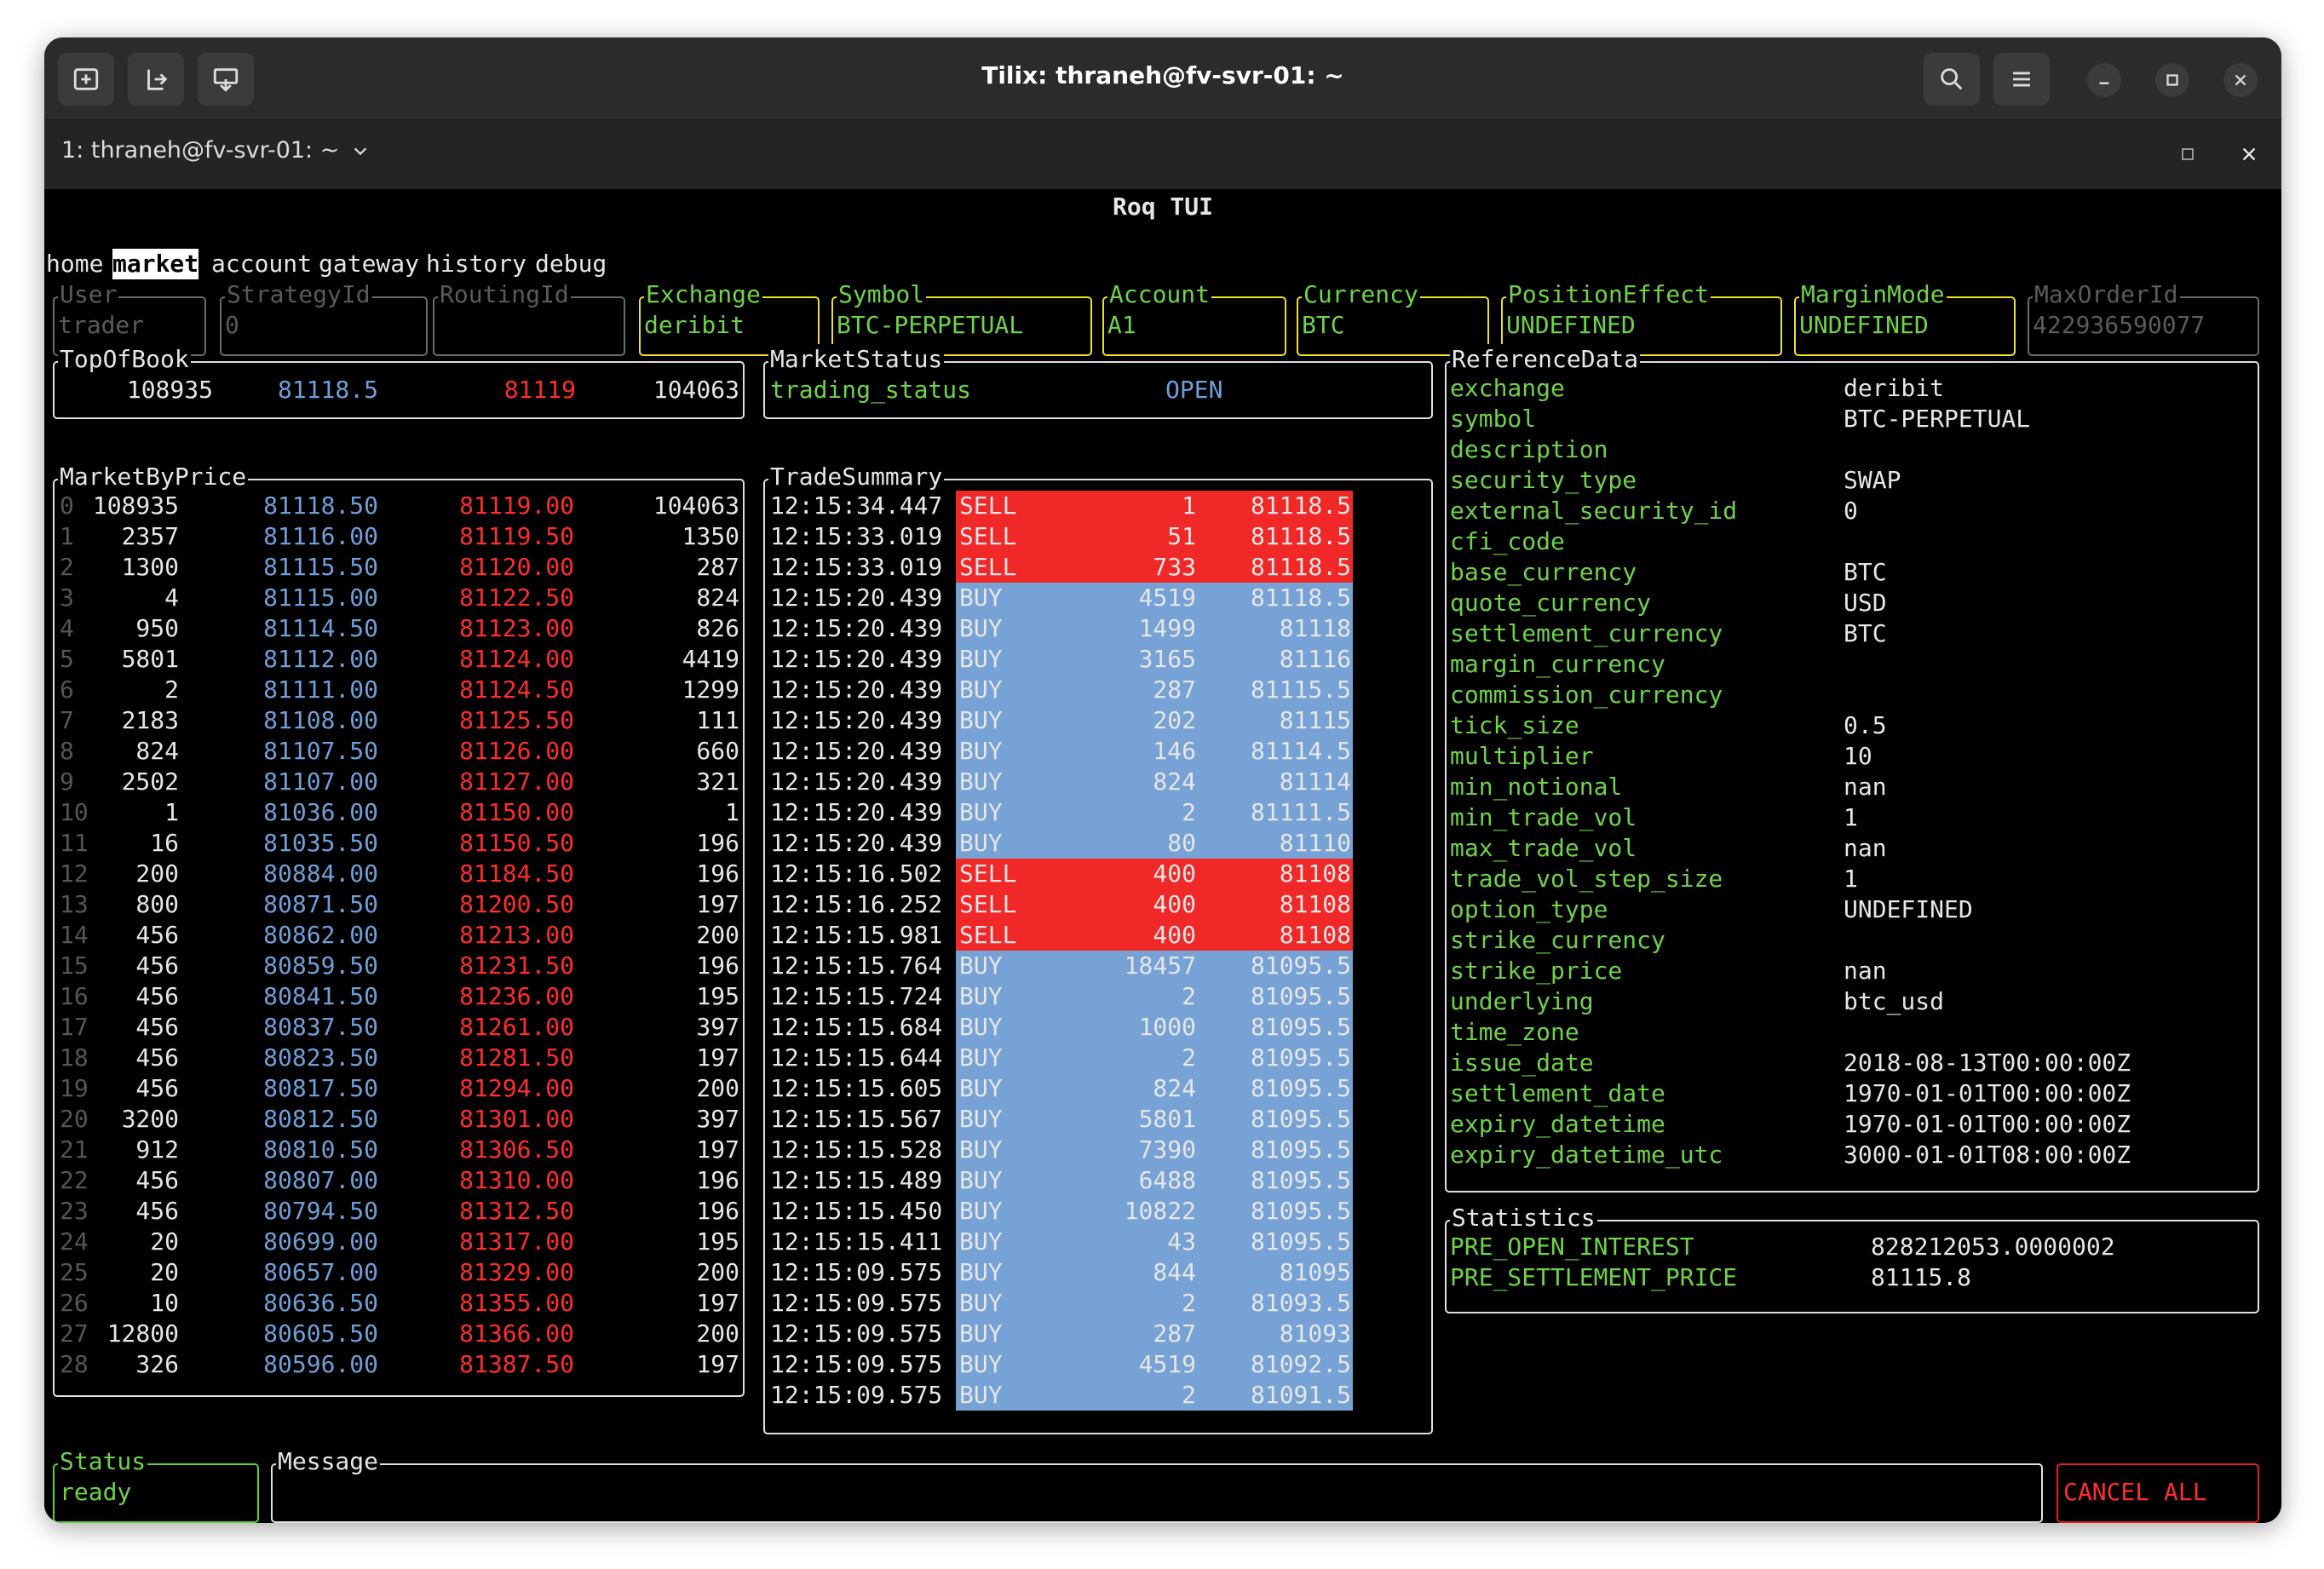 This screenshot has width=2324, height=1569. Describe the element at coordinates (1194, 317) in the screenshot. I see `field-account: Account A1` at that location.